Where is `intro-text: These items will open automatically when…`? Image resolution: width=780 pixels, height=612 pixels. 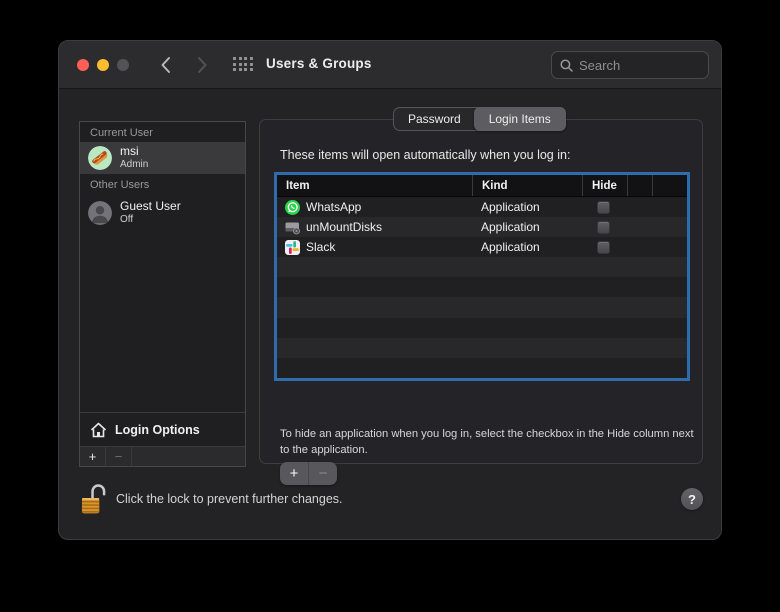
intro-text: These items will open automatically when… is located at coordinates (425, 155).